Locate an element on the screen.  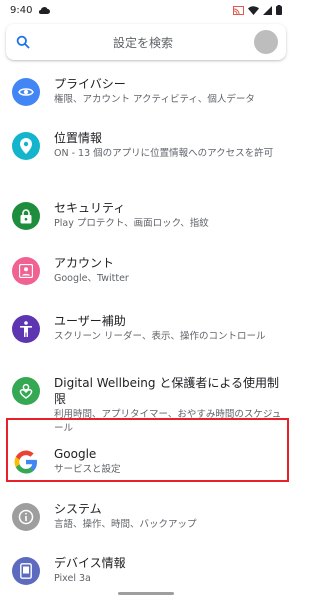
wifi-icon is located at coordinates (253, 10).